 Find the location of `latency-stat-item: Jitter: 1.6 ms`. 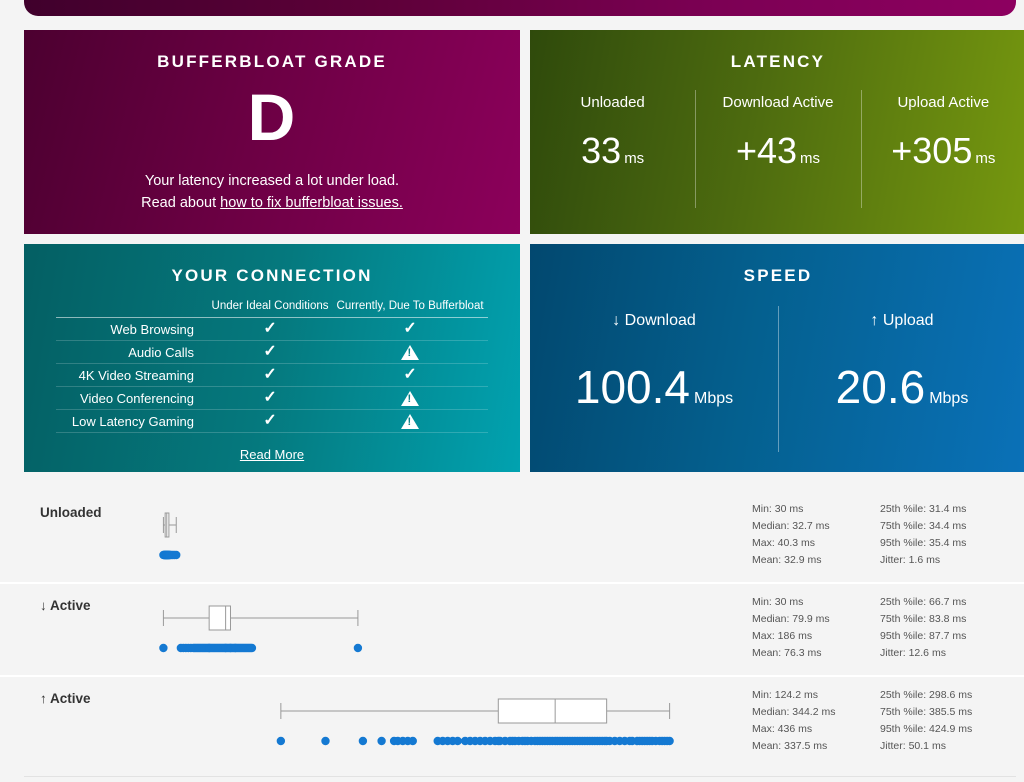

latency-stat-item: Jitter: 1.6 ms is located at coordinates (910, 560).